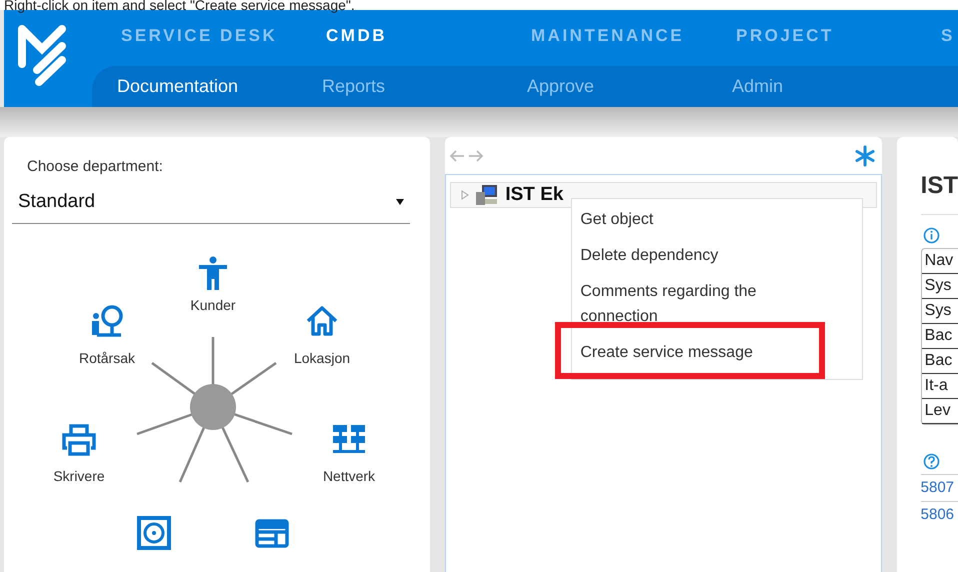 The width and height of the screenshot is (958, 572). I want to click on node-label: Nettverk, so click(349, 476).